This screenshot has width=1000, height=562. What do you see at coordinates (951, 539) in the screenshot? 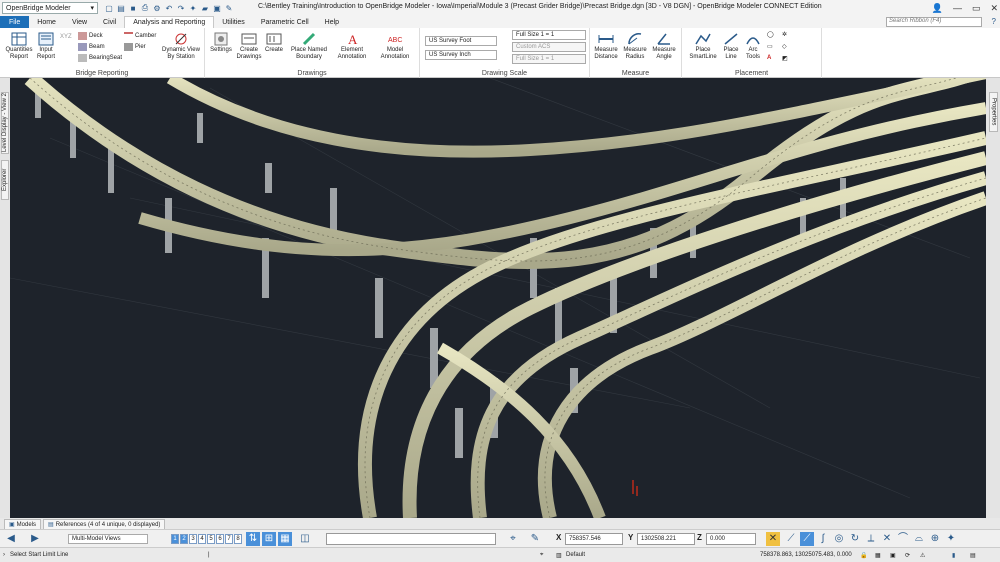
I see `snap-settings-icon: ✦` at bounding box center [951, 539].